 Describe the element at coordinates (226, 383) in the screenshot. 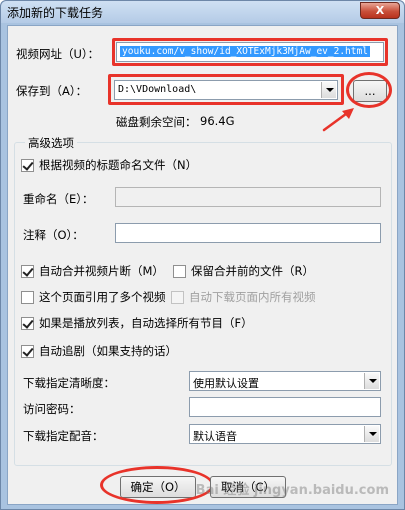

I see `quality-value: 使用默认设置` at that location.